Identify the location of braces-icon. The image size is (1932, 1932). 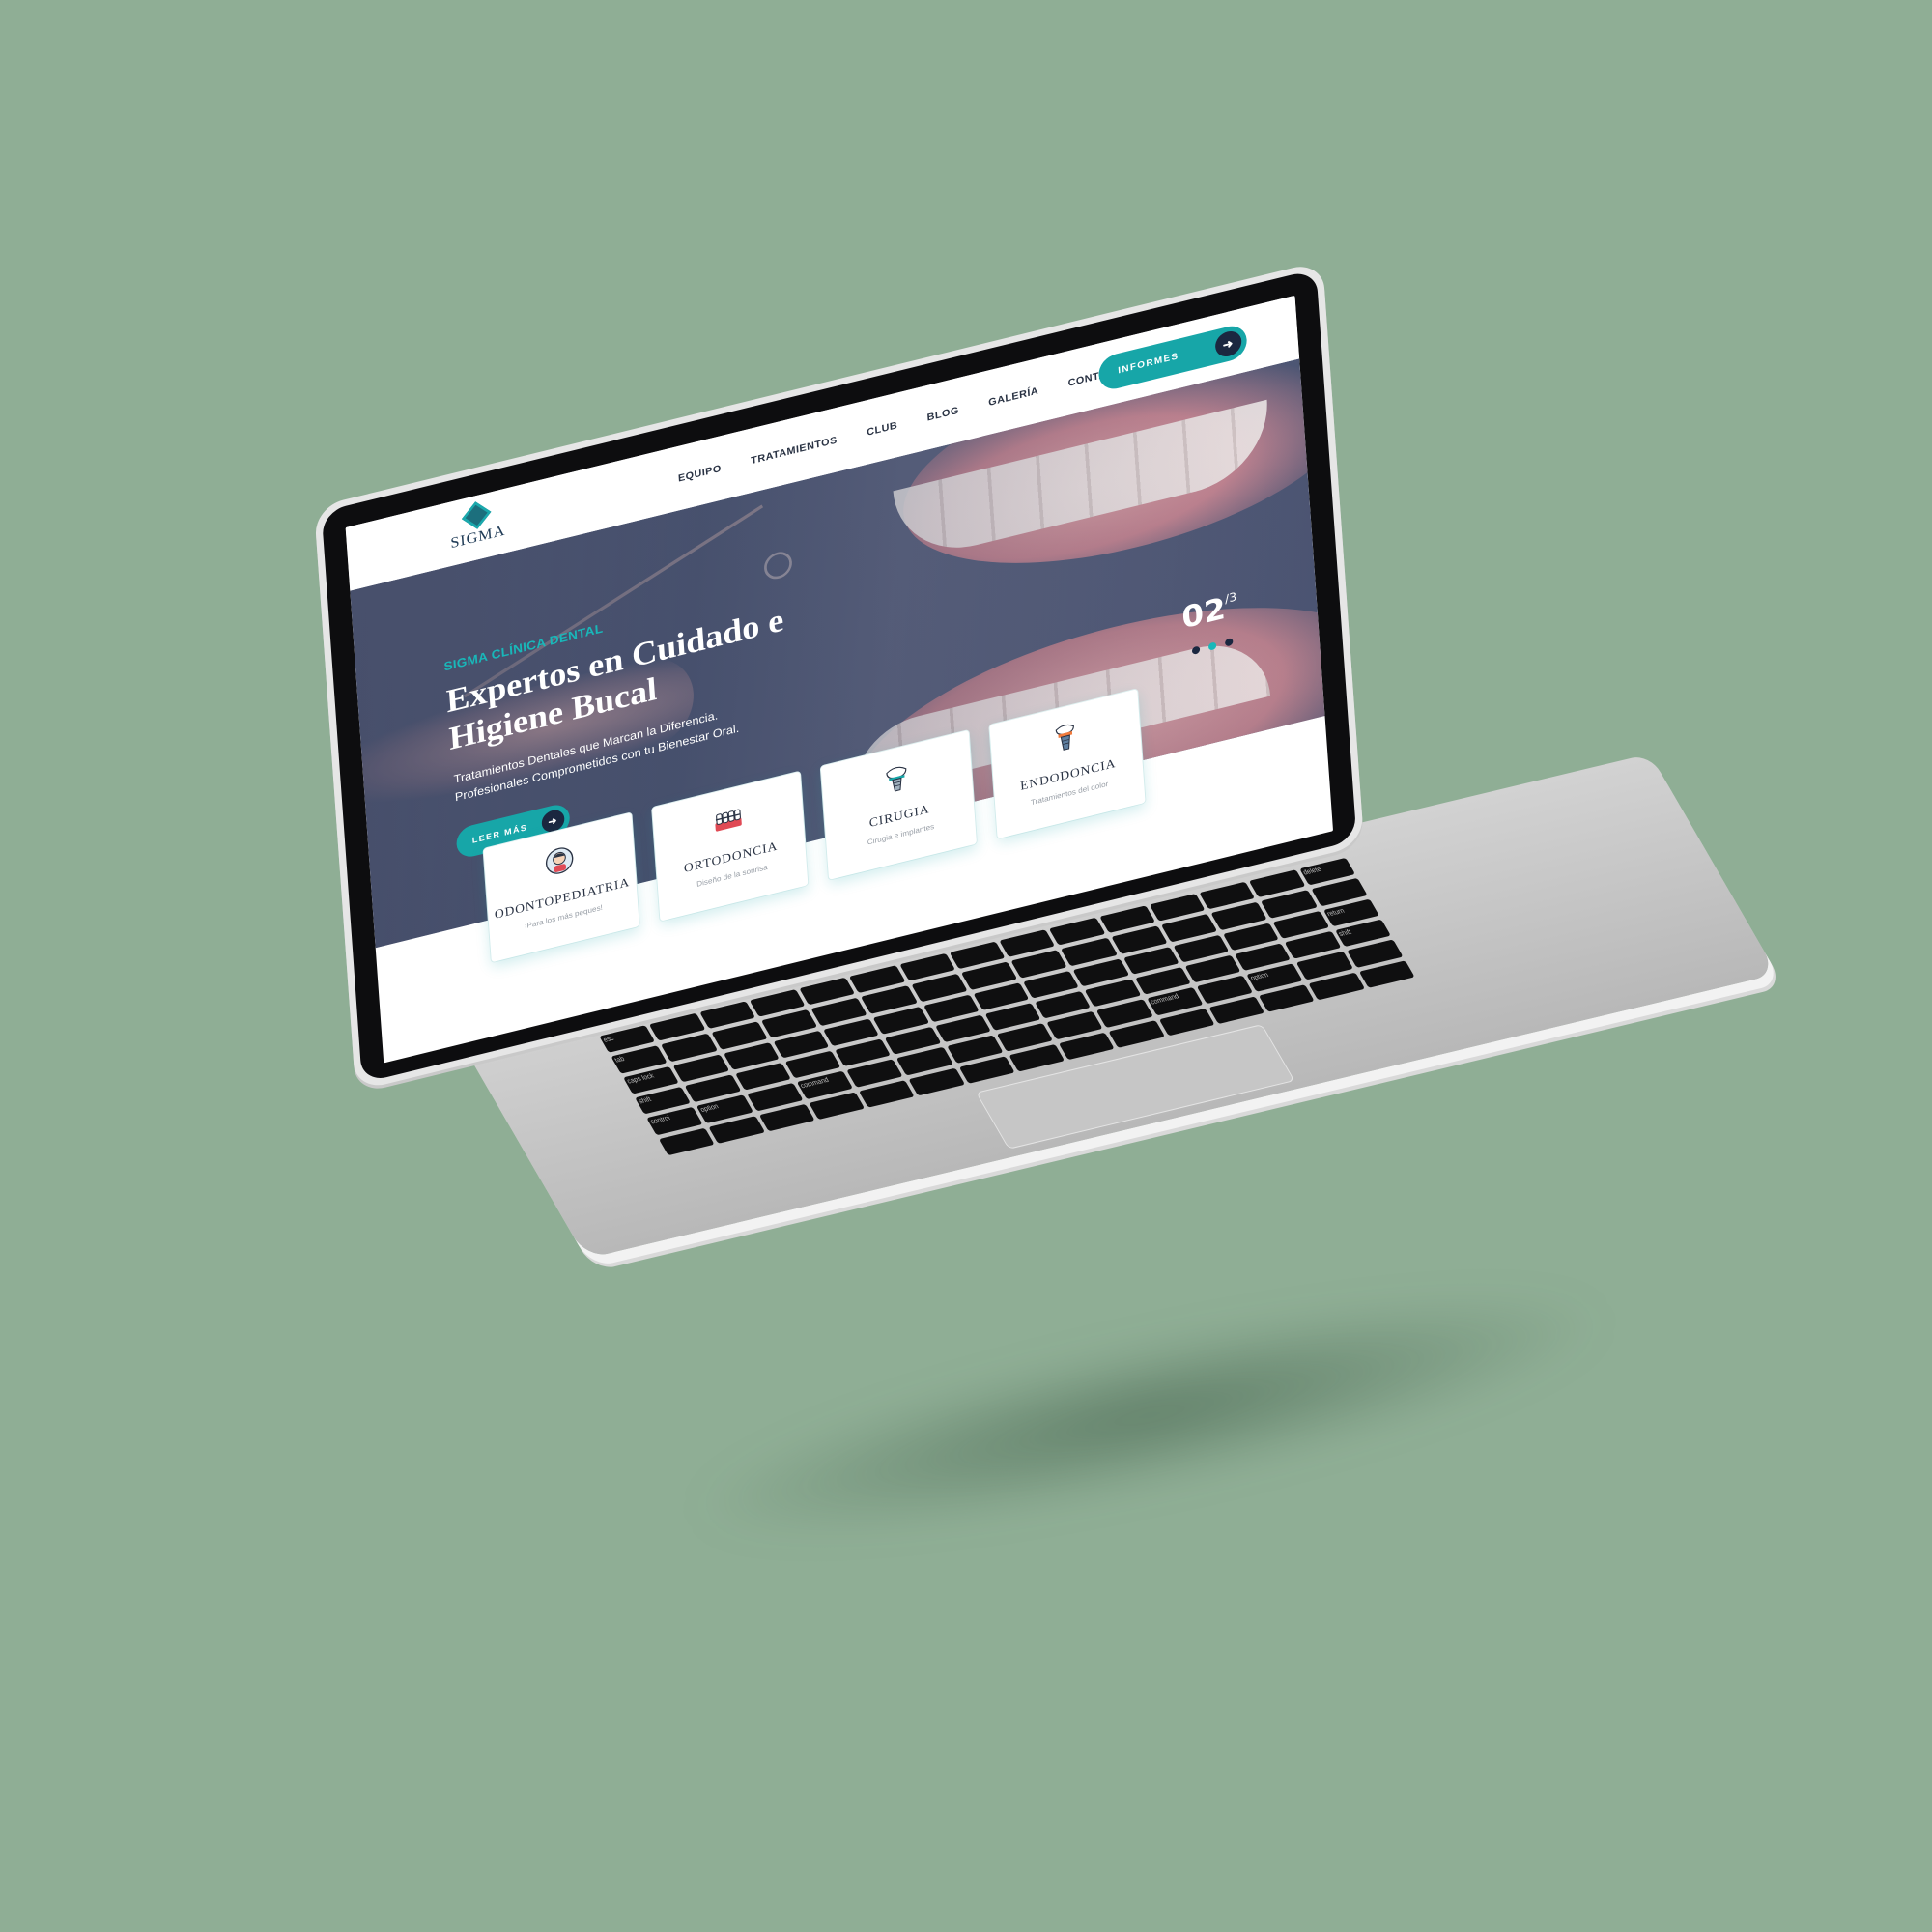
(728, 819).